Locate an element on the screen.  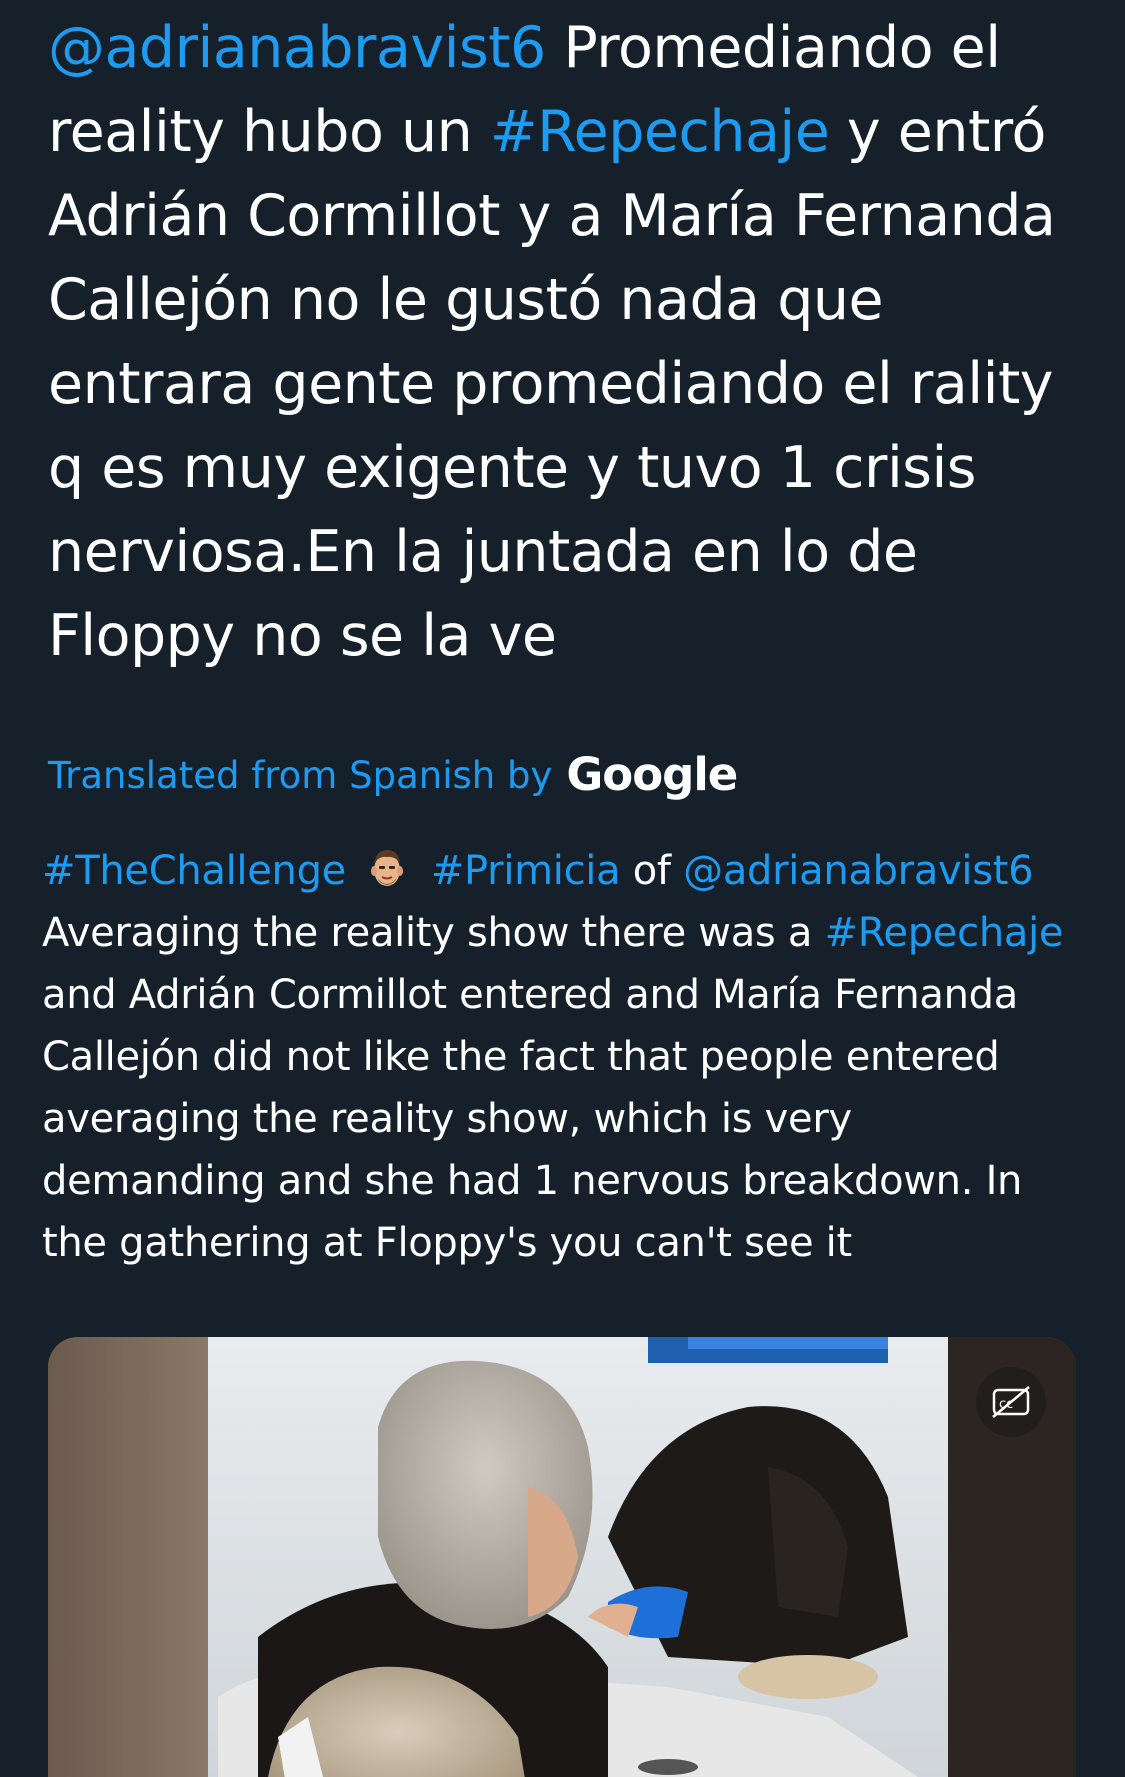
original-tweet-line: Floppy no se la ve is located at coordinates (568, 636).